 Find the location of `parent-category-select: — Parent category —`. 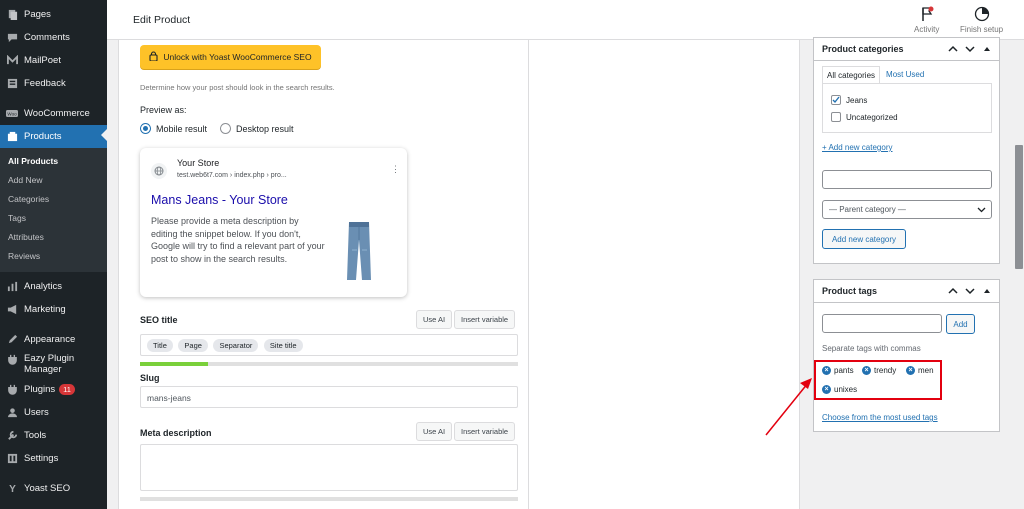

parent-category-select: — Parent category — is located at coordinates (907, 209).